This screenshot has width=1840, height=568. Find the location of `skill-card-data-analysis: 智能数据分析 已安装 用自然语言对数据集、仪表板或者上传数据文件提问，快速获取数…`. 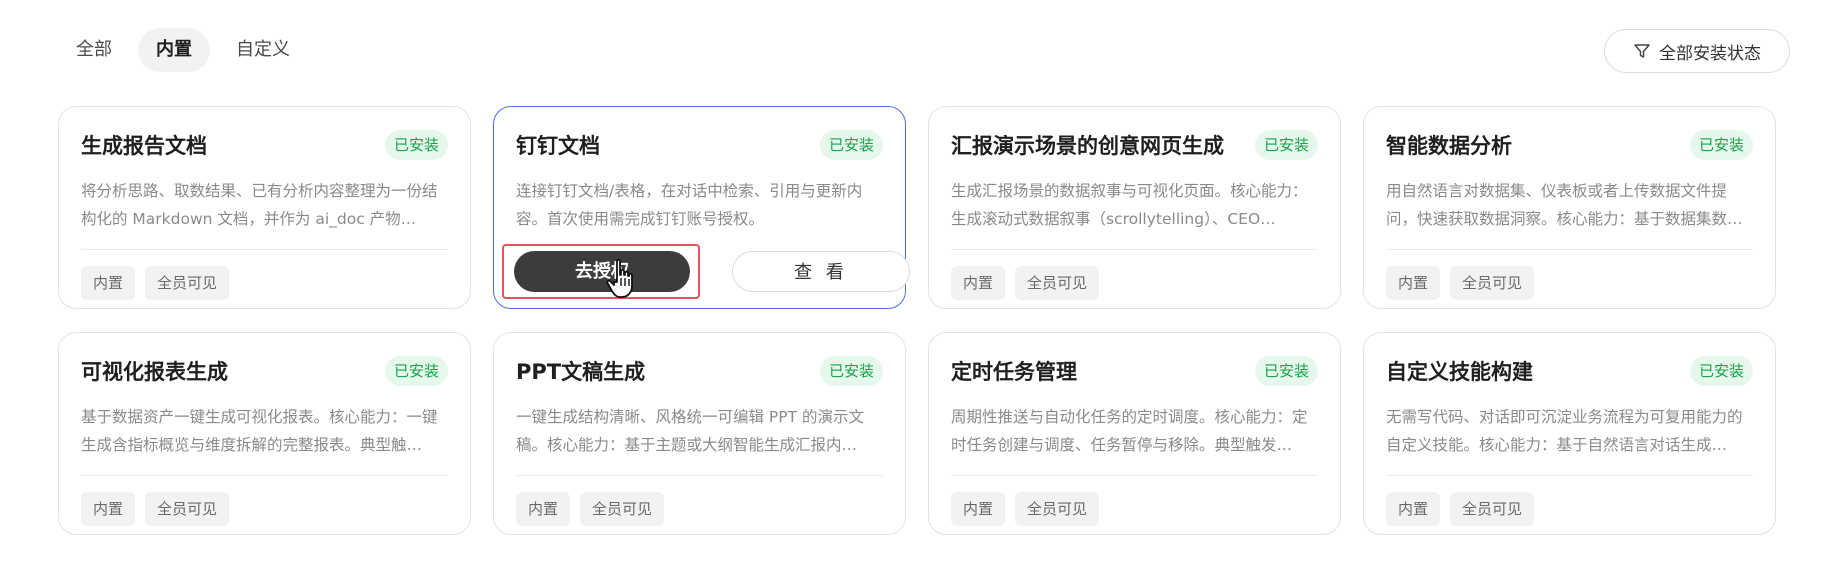

skill-card-data-analysis: 智能数据分析 已安装 用自然语言对数据集、仪表板或者上传数据文件提问，快速获取数… is located at coordinates (1569, 207).